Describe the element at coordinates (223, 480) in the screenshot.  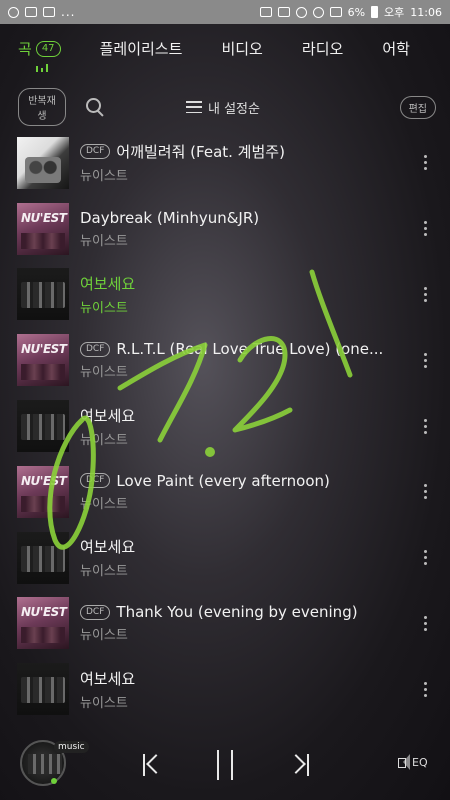
I see `song-title: Love Paint (every afternoon)` at that location.